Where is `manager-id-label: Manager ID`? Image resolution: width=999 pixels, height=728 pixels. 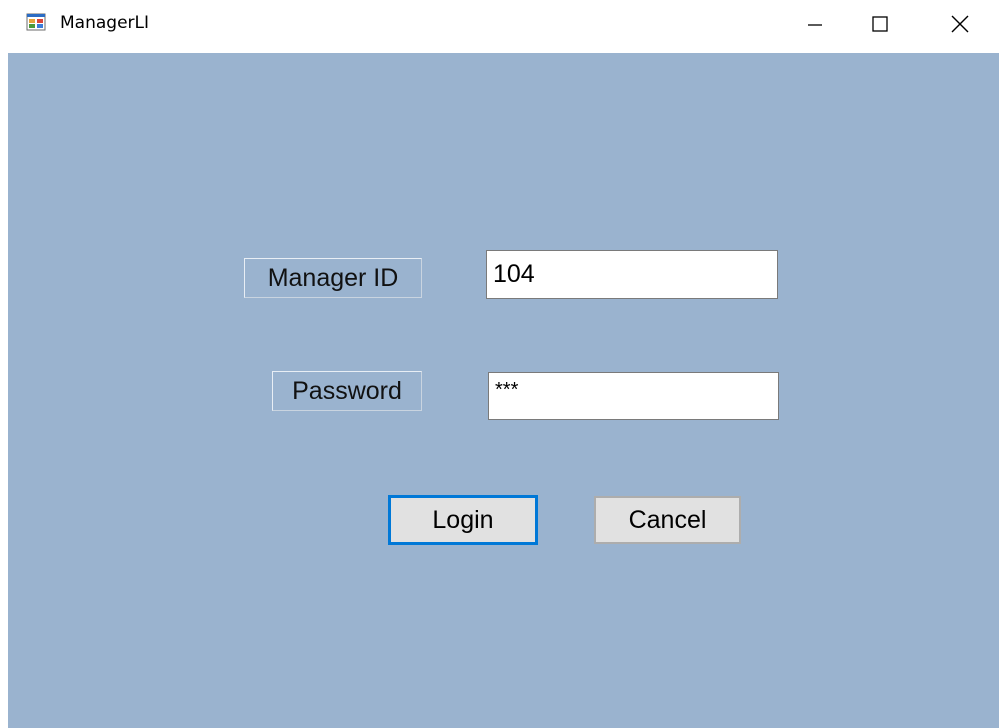 manager-id-label: Manager ID is located at coordinates (333, 278).